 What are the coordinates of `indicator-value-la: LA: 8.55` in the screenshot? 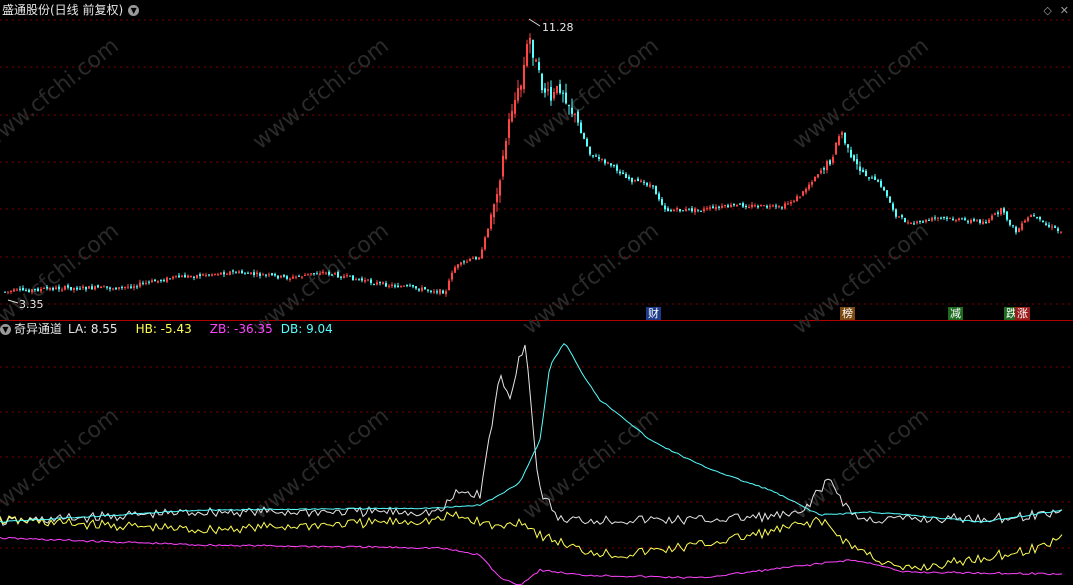 It's located at (93, 329).